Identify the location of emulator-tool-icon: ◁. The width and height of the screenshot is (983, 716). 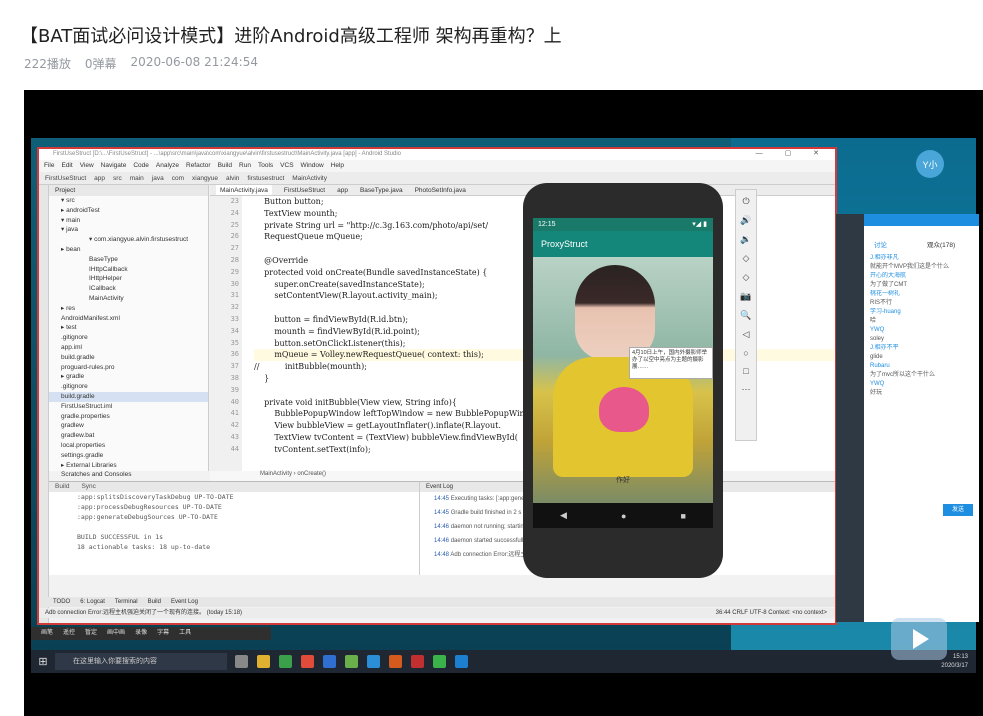
(746, 334).